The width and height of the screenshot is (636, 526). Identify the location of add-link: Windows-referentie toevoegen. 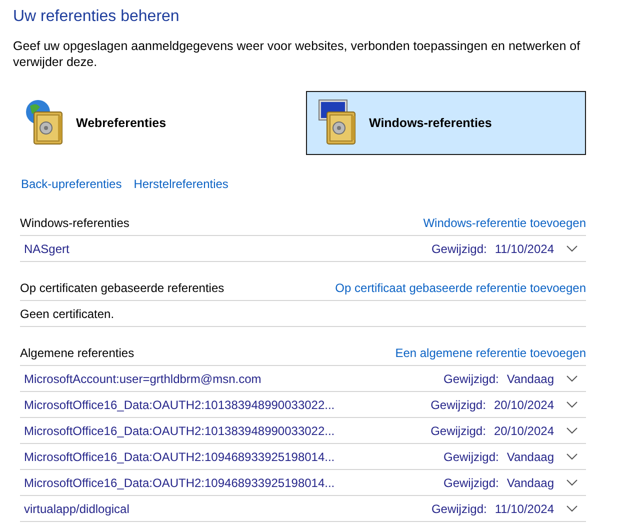
(504, 223).